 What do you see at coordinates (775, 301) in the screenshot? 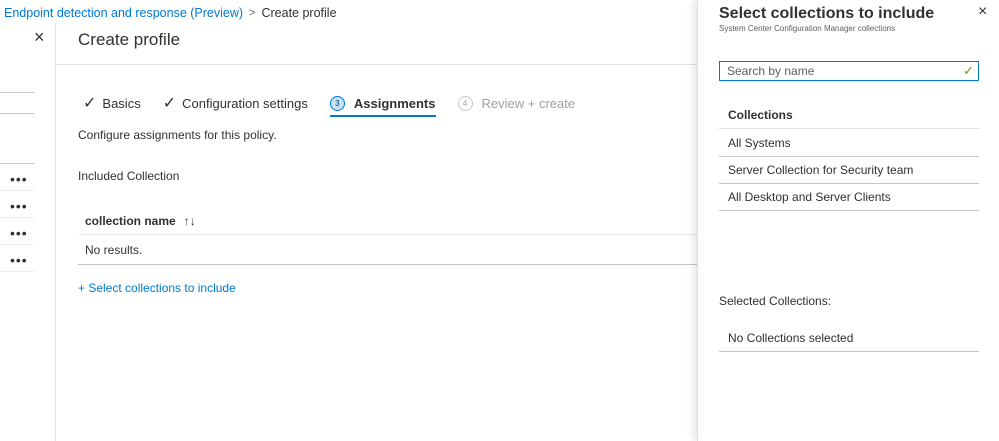
I see `selected-collections-label: Selected Collections:` at bounding box center [775, 301].